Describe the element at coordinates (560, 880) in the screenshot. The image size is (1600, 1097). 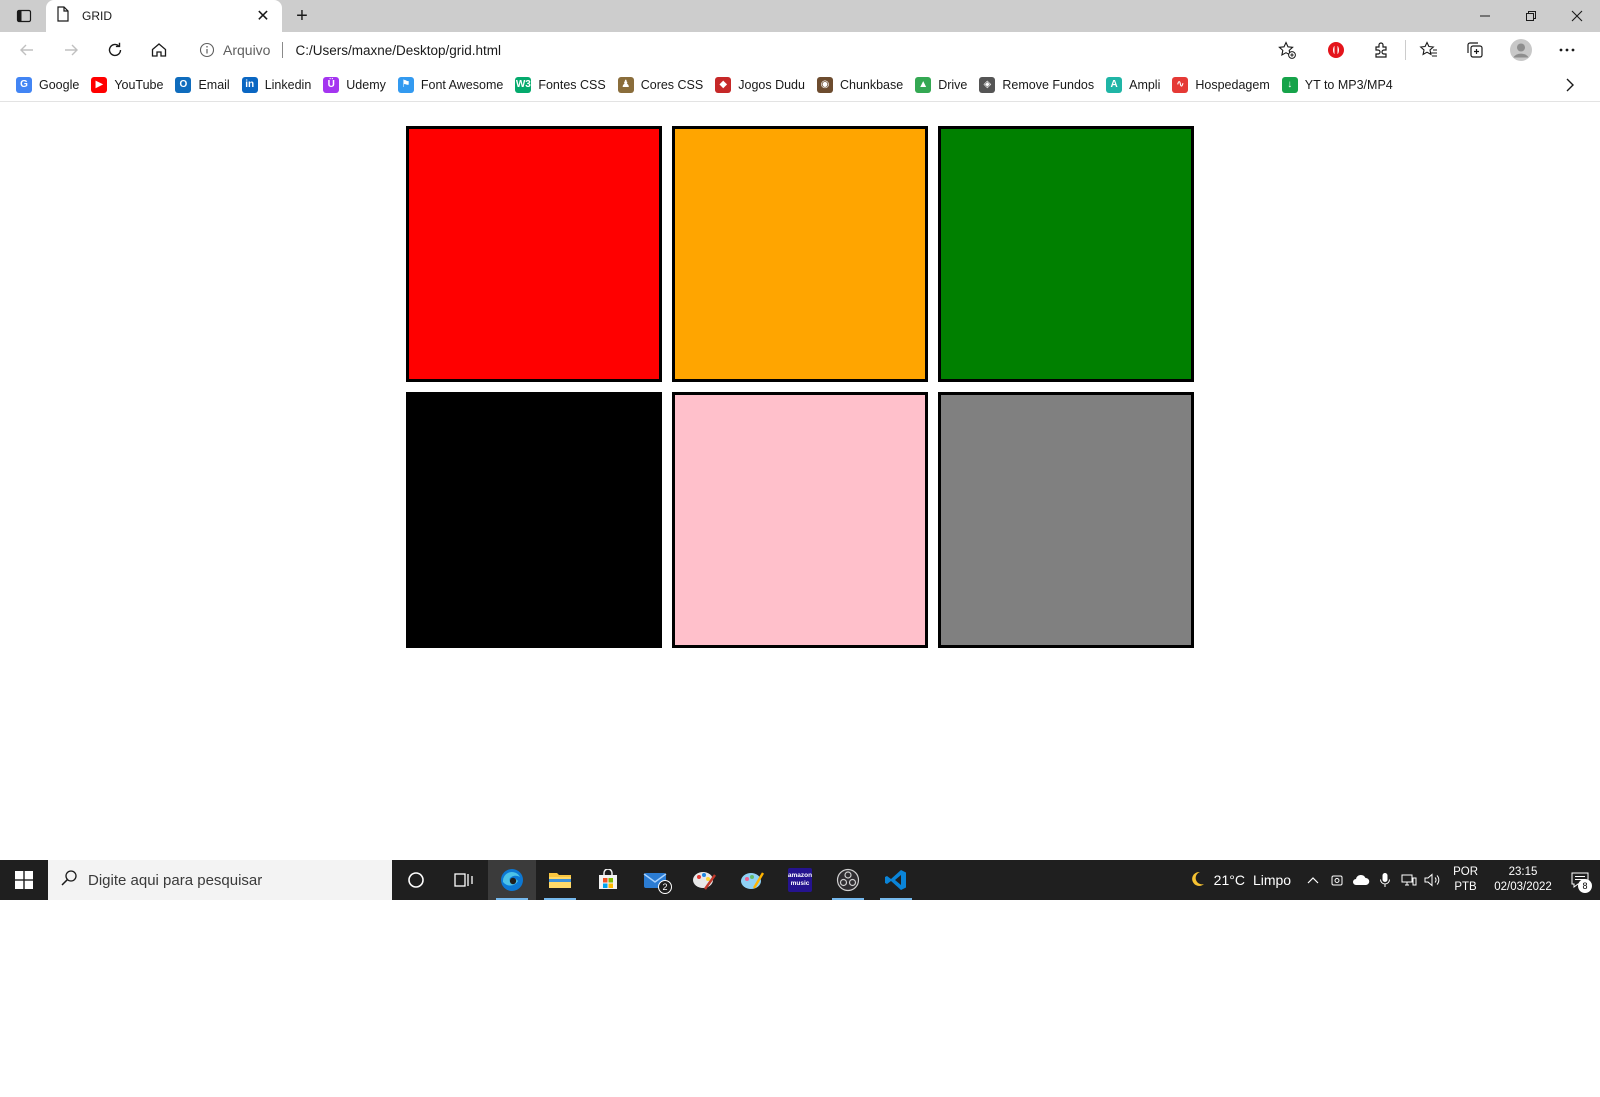
I see `file-explorer-icon` at that location.